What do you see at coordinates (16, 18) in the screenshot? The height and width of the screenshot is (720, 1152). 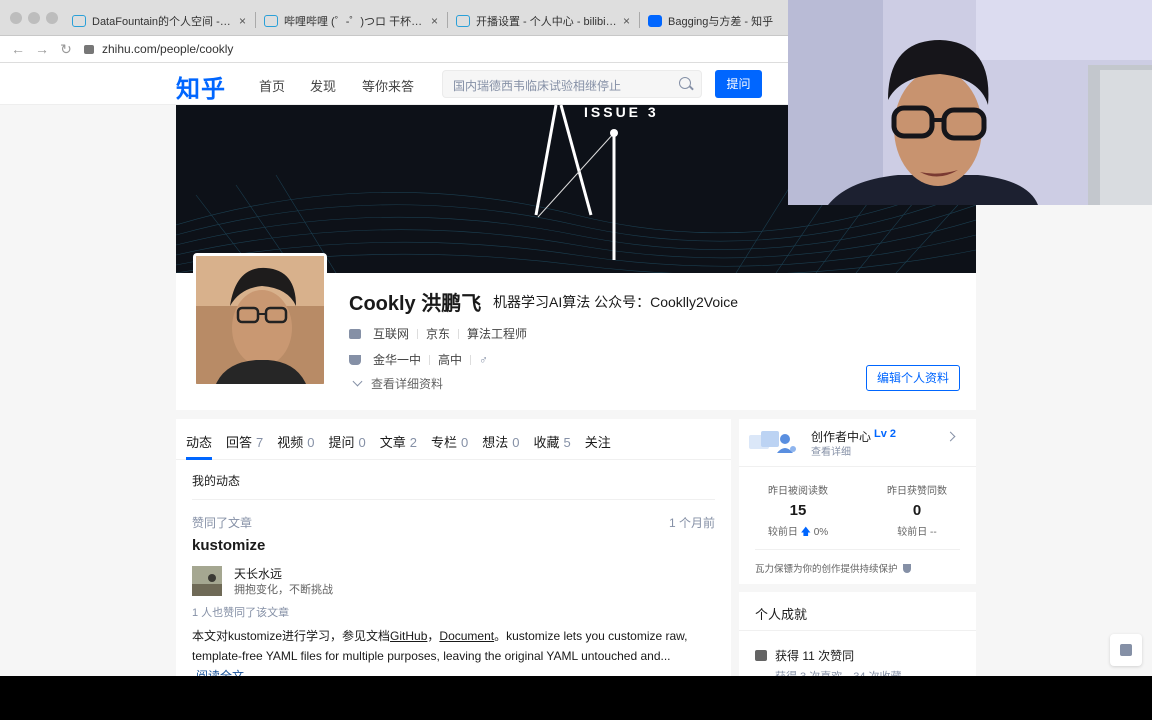 I see `window-close-button` at bounding box center [16, 18].